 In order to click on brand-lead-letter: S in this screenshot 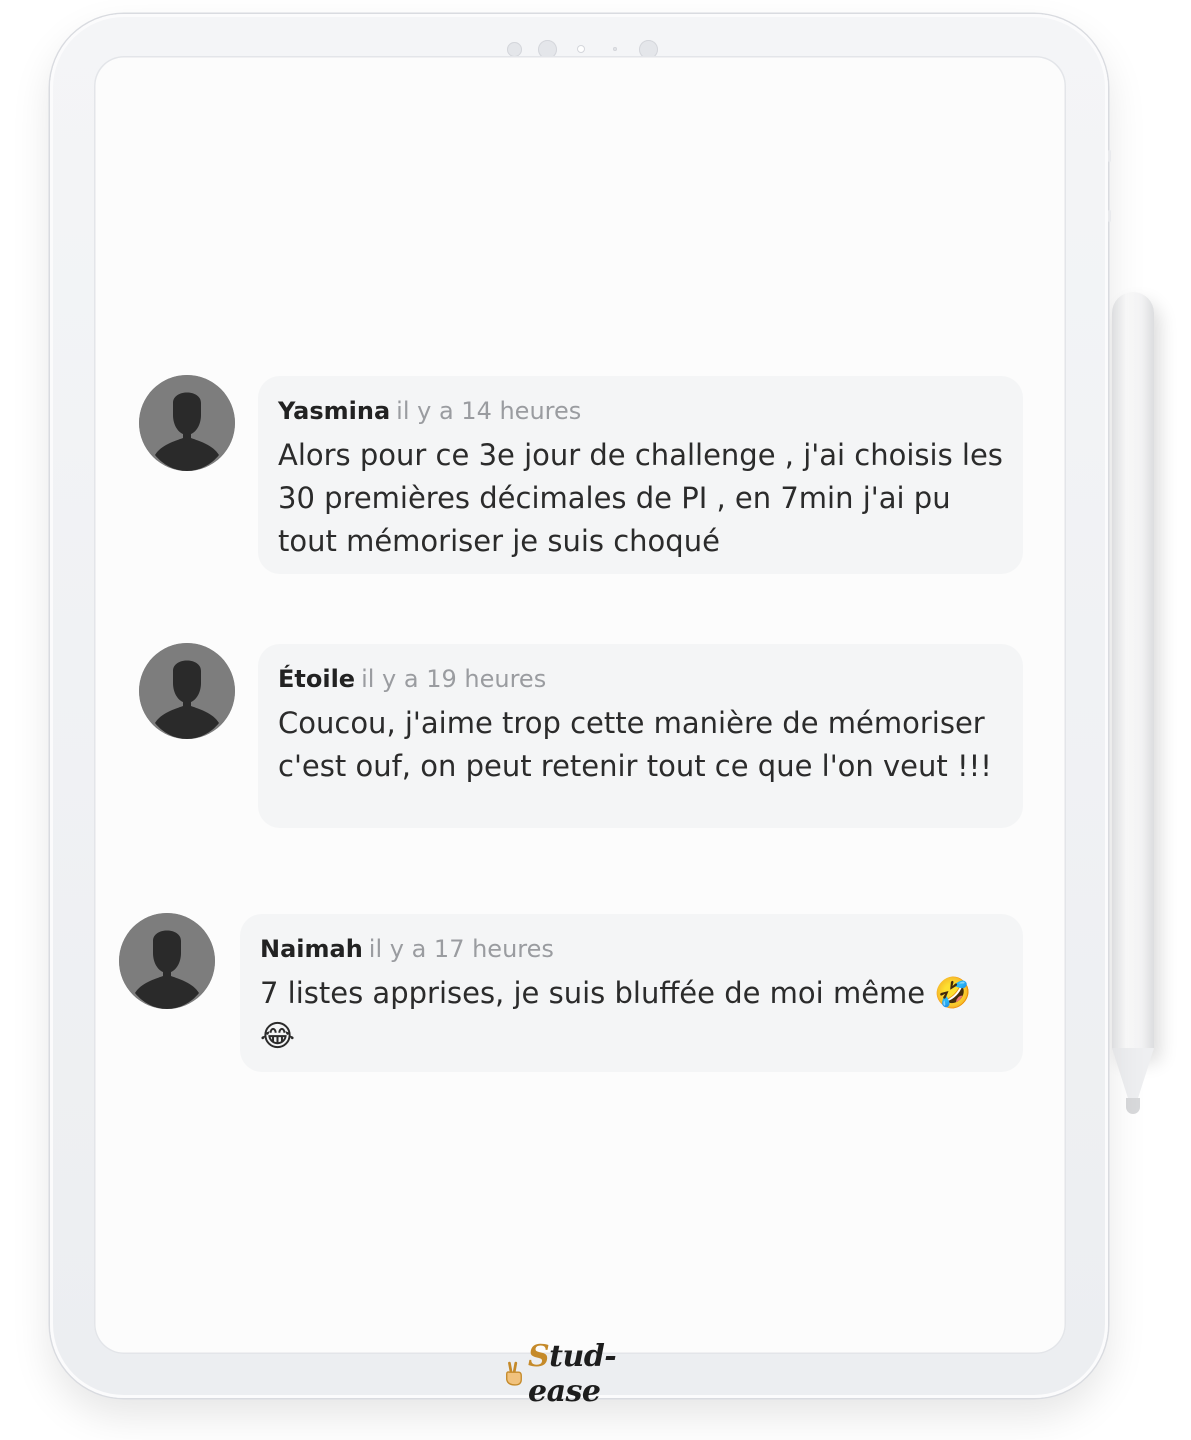, I will do `click(538, 1356)`.